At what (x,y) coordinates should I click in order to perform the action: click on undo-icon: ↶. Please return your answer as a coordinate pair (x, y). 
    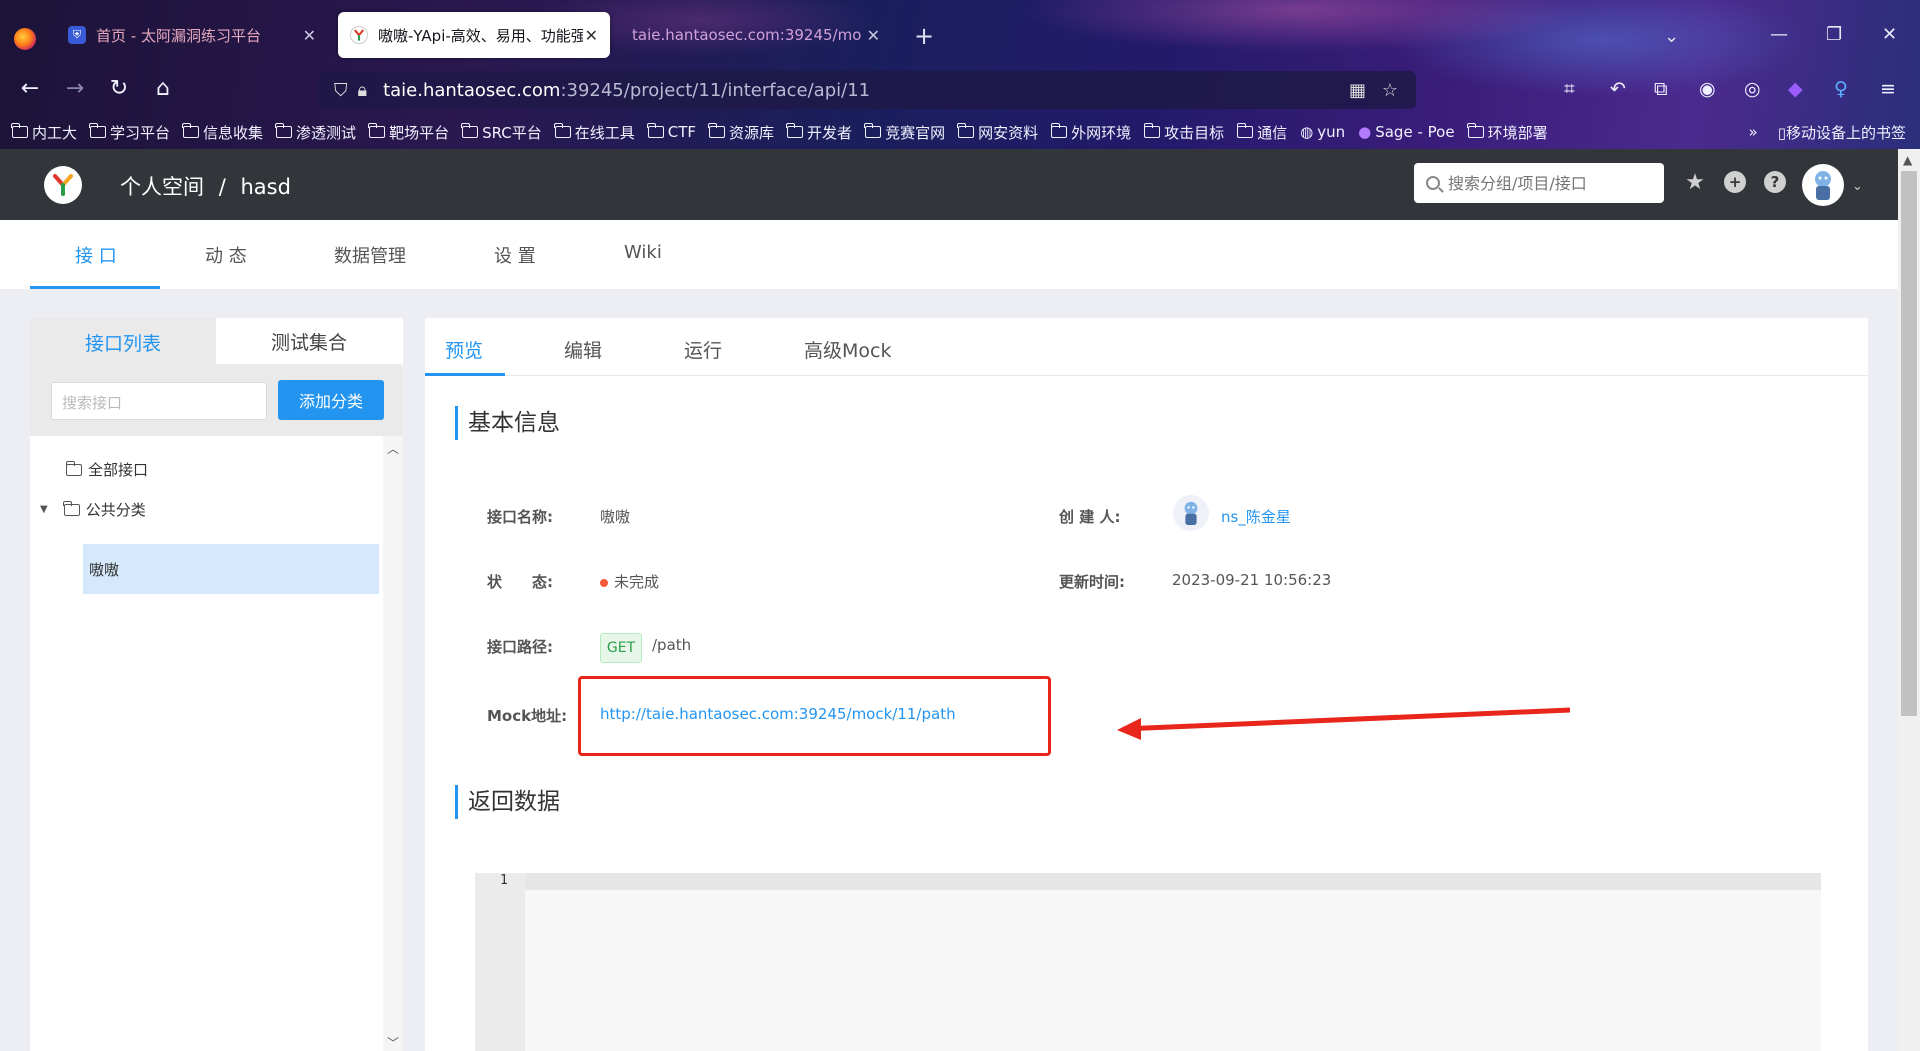
    Looking at the image, I should click on (1618, 89).